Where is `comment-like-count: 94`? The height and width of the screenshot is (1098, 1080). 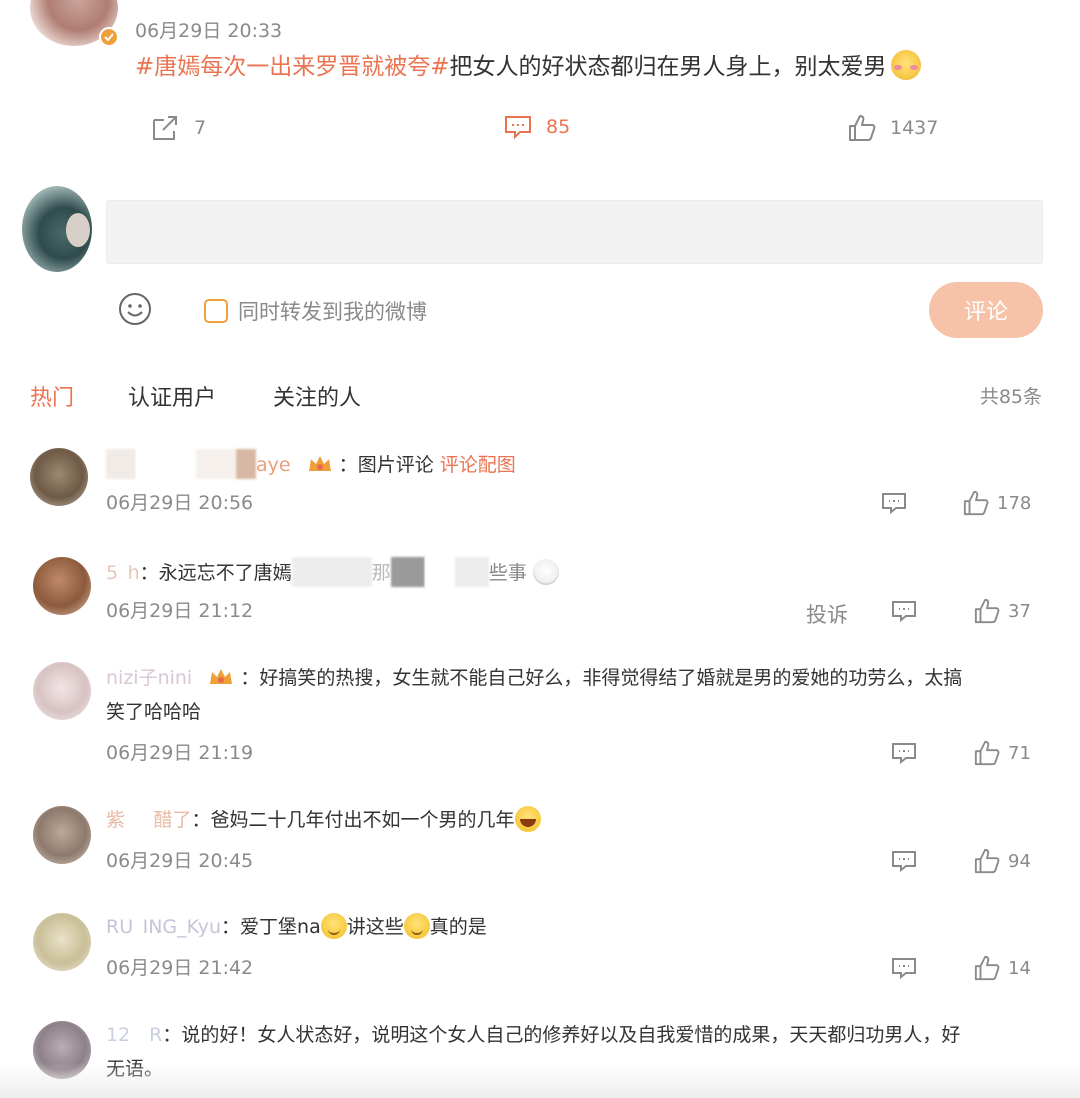
comment-like-count: 94 is located at coordinates (1019, 861).